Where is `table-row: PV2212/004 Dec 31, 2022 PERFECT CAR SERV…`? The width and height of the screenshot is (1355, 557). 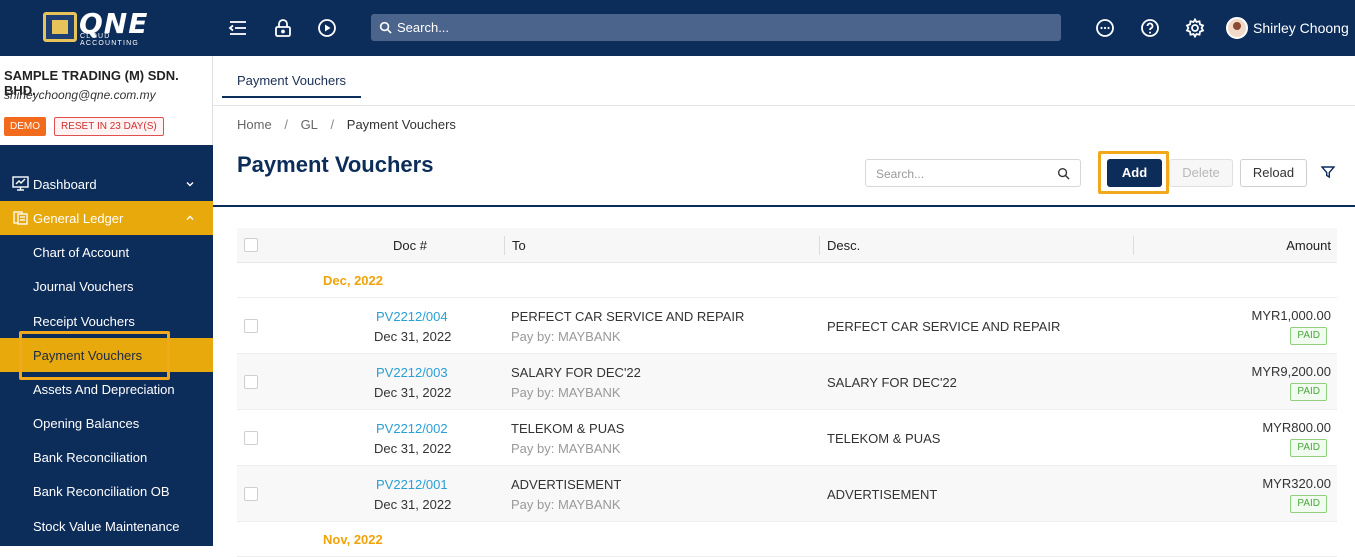
table-row: PV2212/004 Dec 31, 2022 PERFECT CAR SERV… is located at coordinates (787, 326).